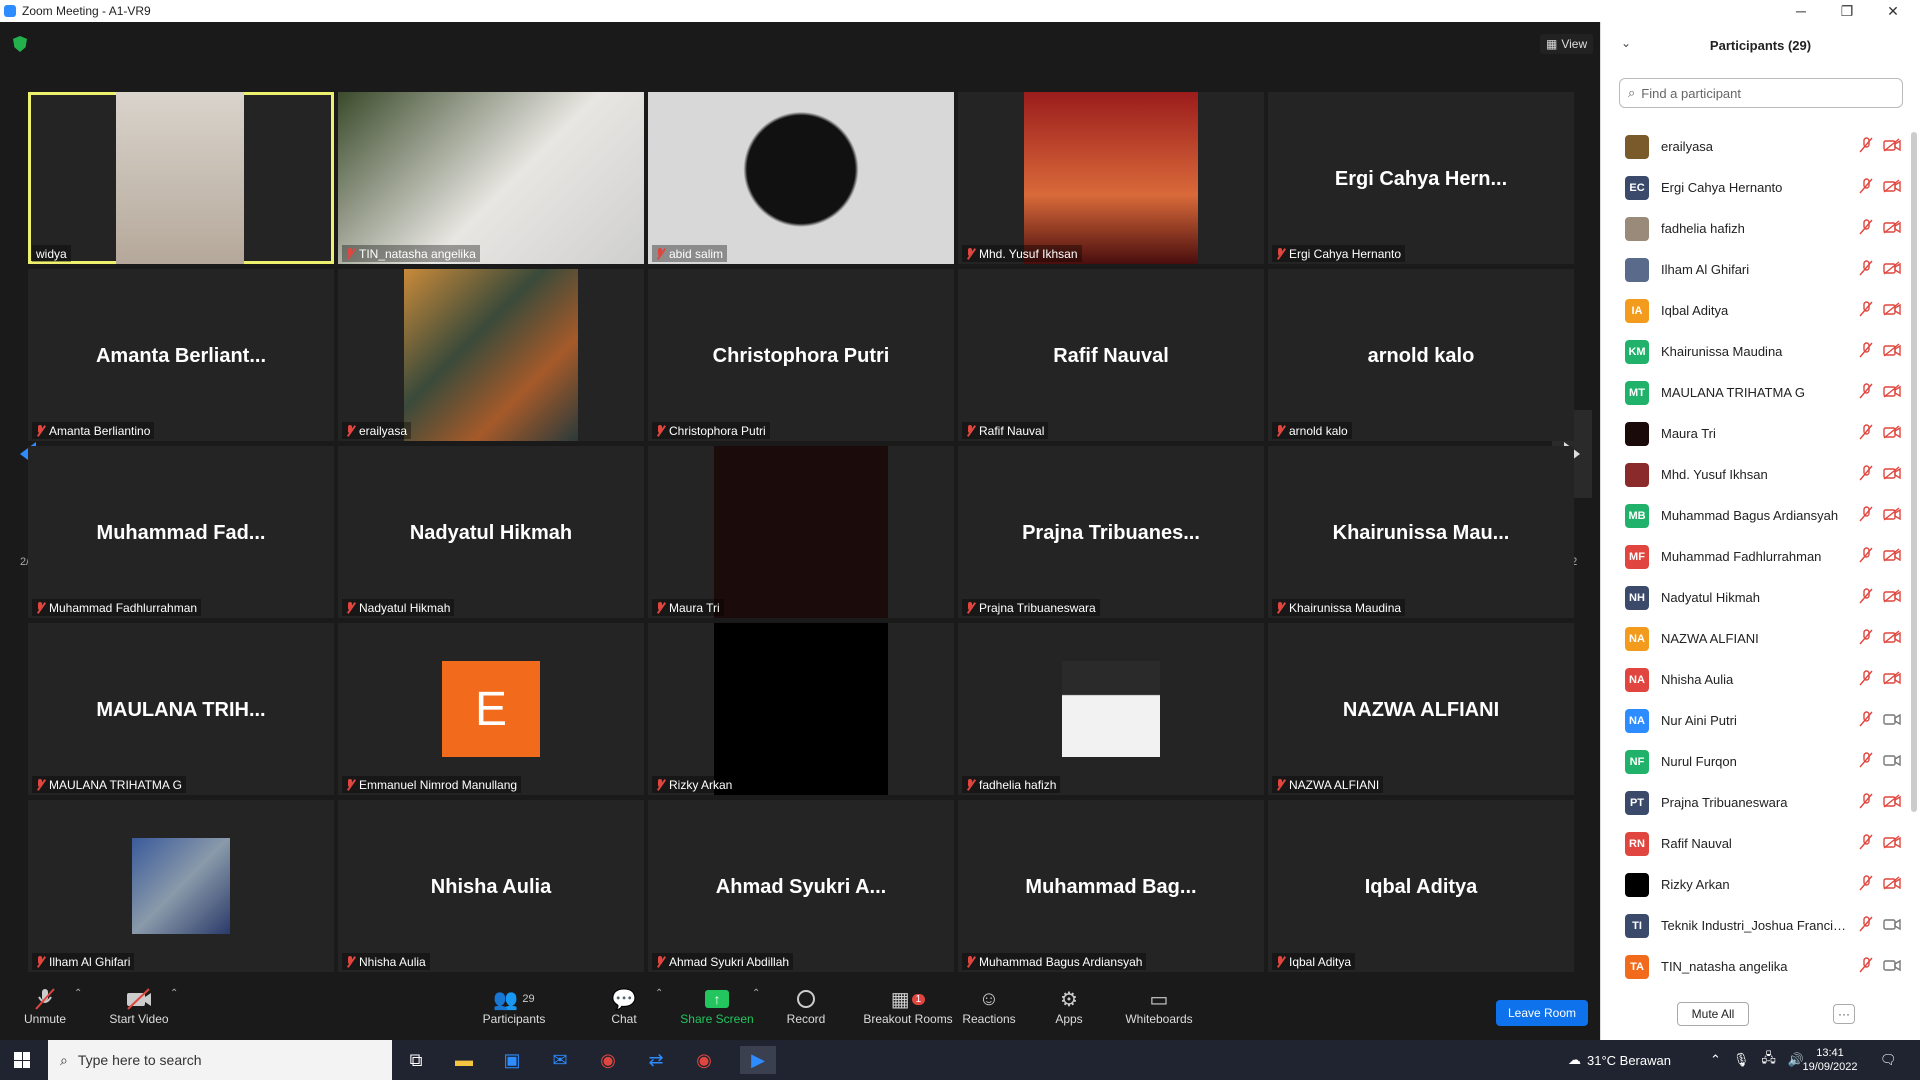  Describe the element at coordinates (181, 532) in the screenshot. I see `video-tile: Muhammad Fad... Muhammad Fadhlurrahman` at that location.